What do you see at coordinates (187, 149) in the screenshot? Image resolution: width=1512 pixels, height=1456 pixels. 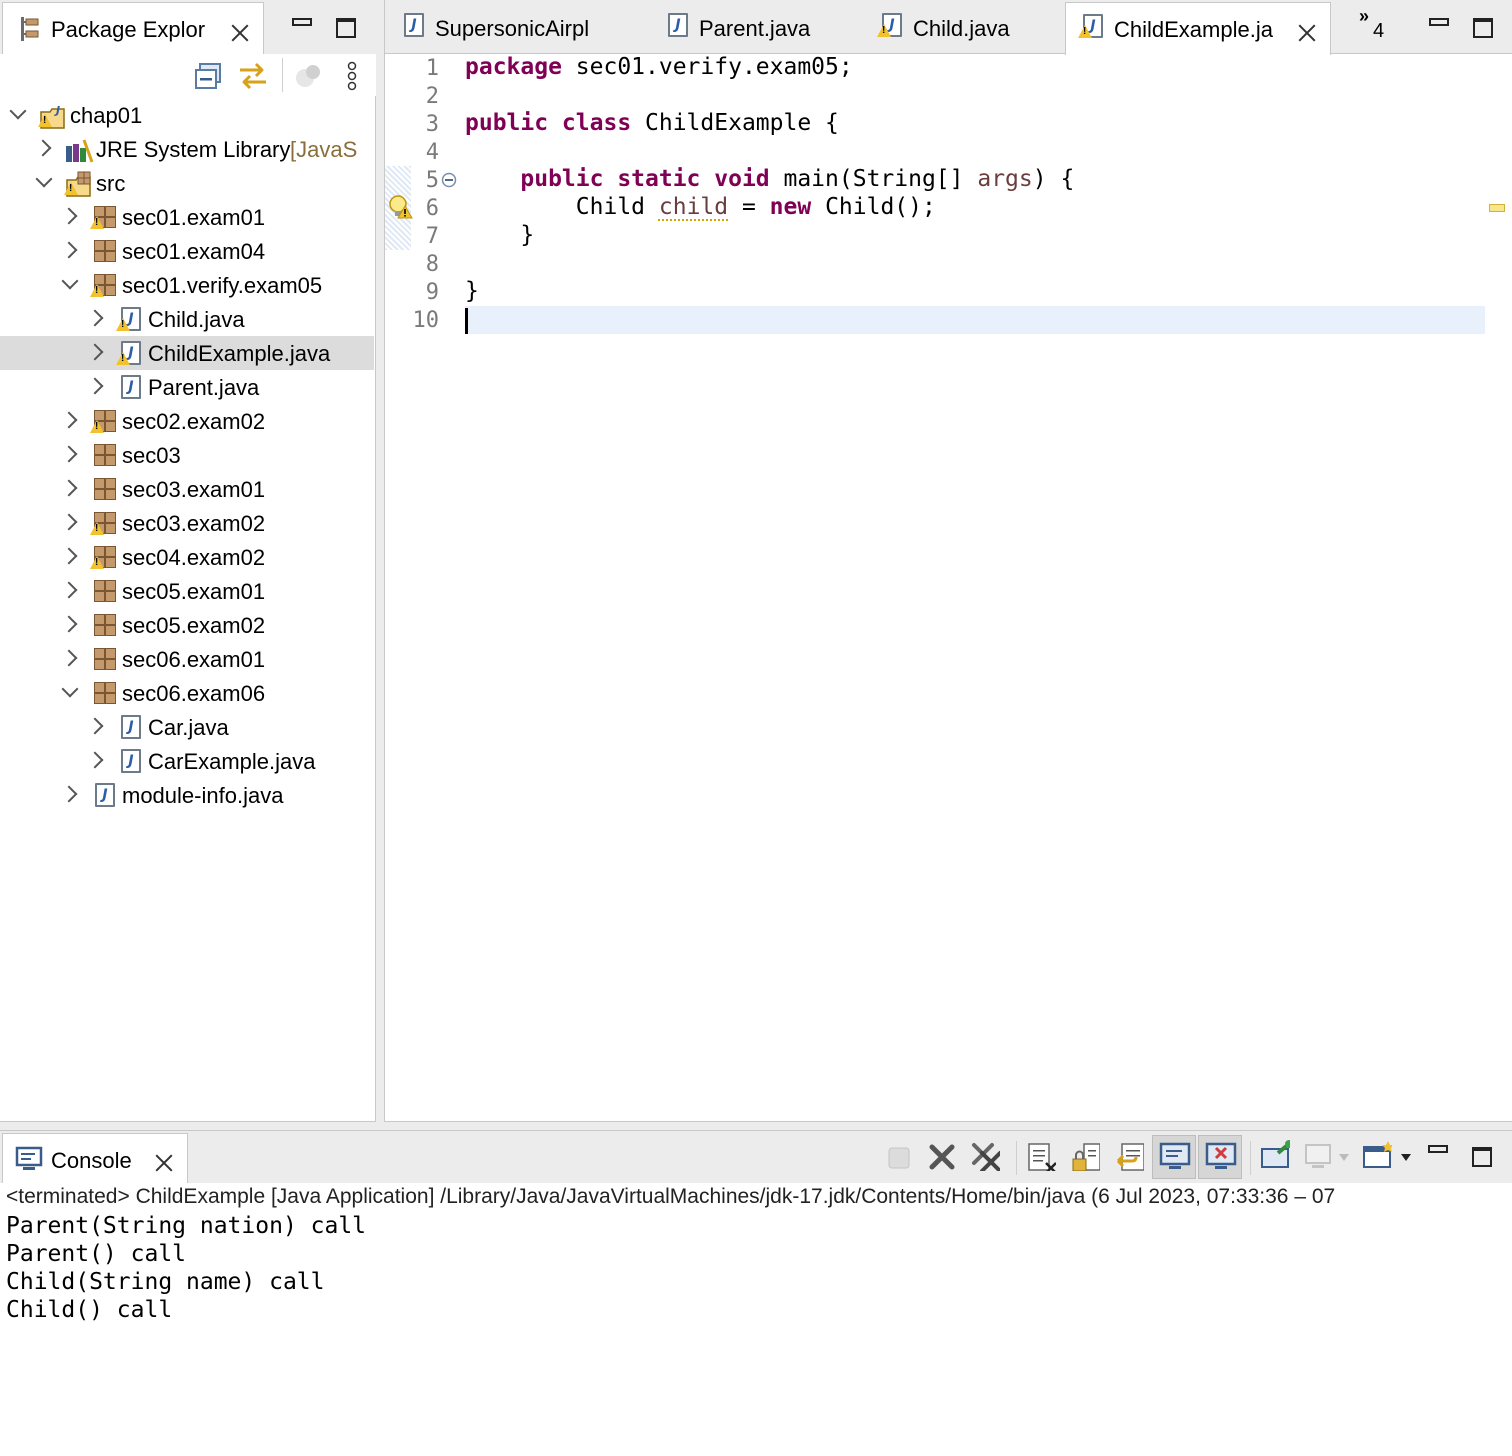 I see `tree-item: JRE System Library [JavaS` at bounding box center [187, 149].